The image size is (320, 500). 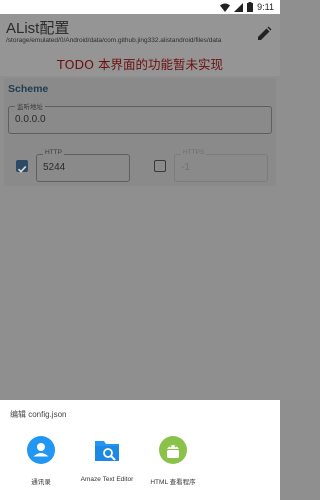 What do you see at coordinates (265, 7) in the screenshot?
I see `status-time: 9:11` at bounding box center [265, 7].